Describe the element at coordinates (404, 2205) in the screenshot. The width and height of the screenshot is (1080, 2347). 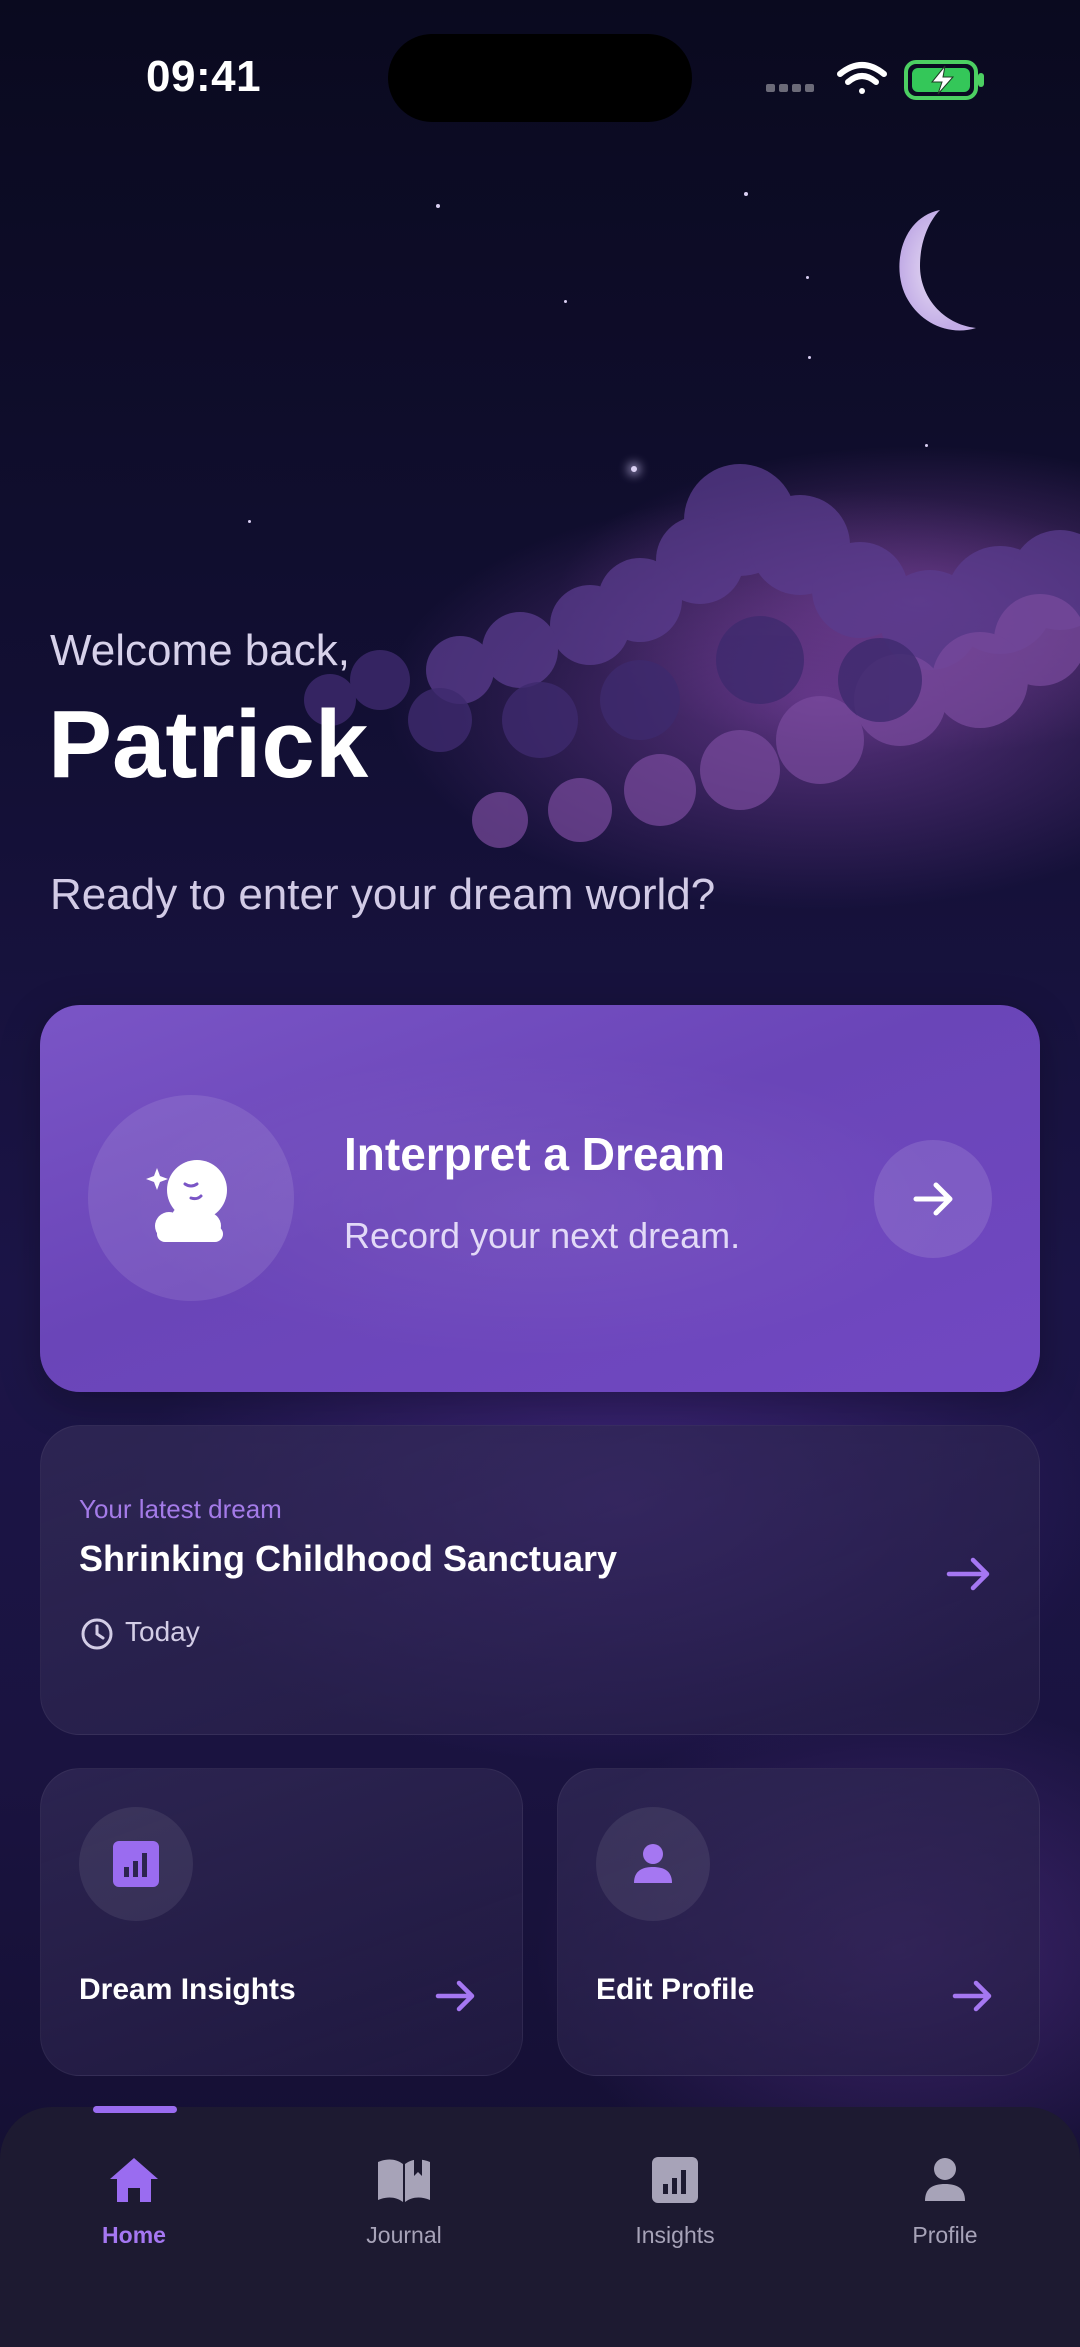
I see `nav-item-journal: Journal` at that location.